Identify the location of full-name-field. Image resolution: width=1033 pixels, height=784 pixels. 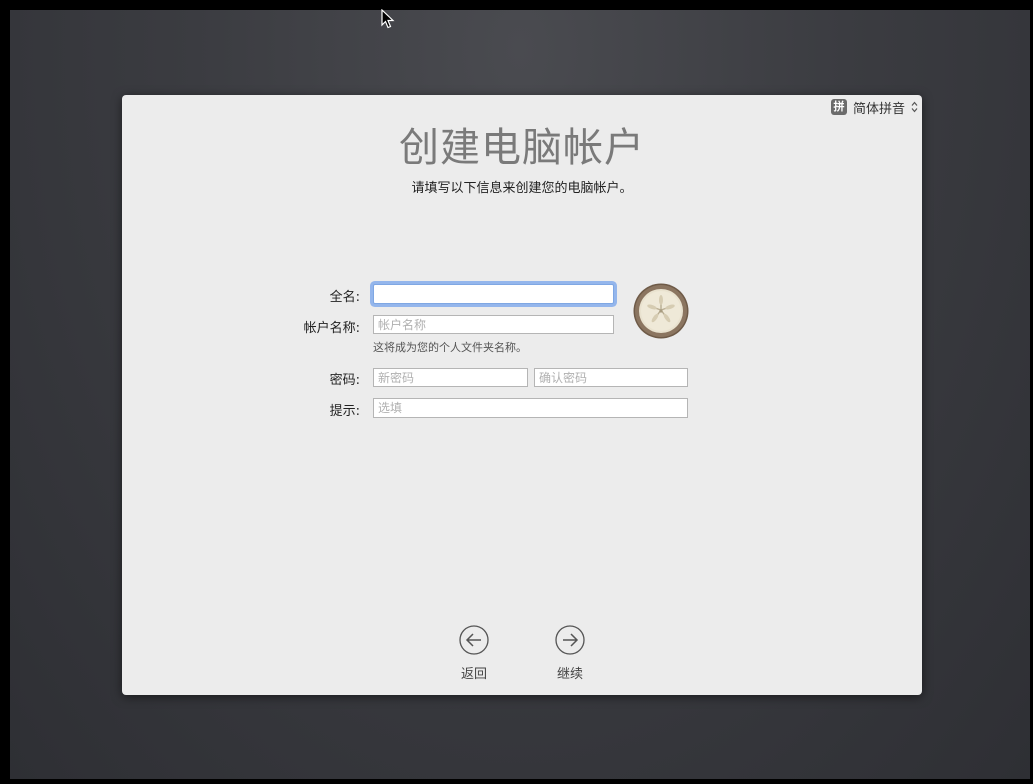
(493, 294).